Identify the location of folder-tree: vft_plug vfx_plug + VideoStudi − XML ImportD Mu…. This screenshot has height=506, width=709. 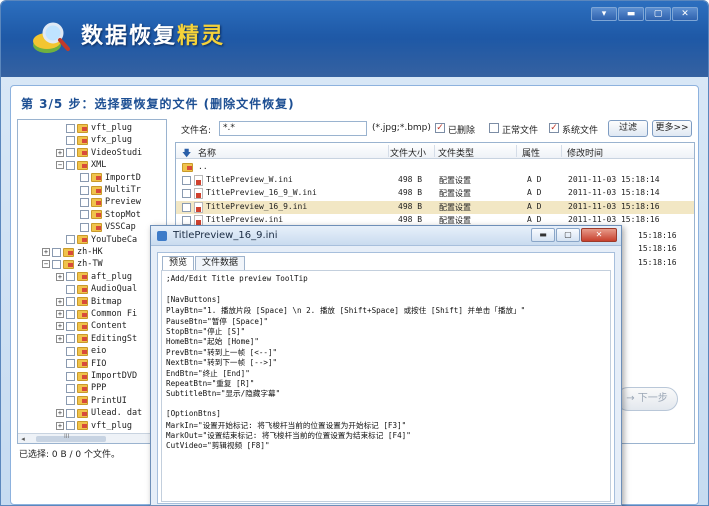
(92, 281).